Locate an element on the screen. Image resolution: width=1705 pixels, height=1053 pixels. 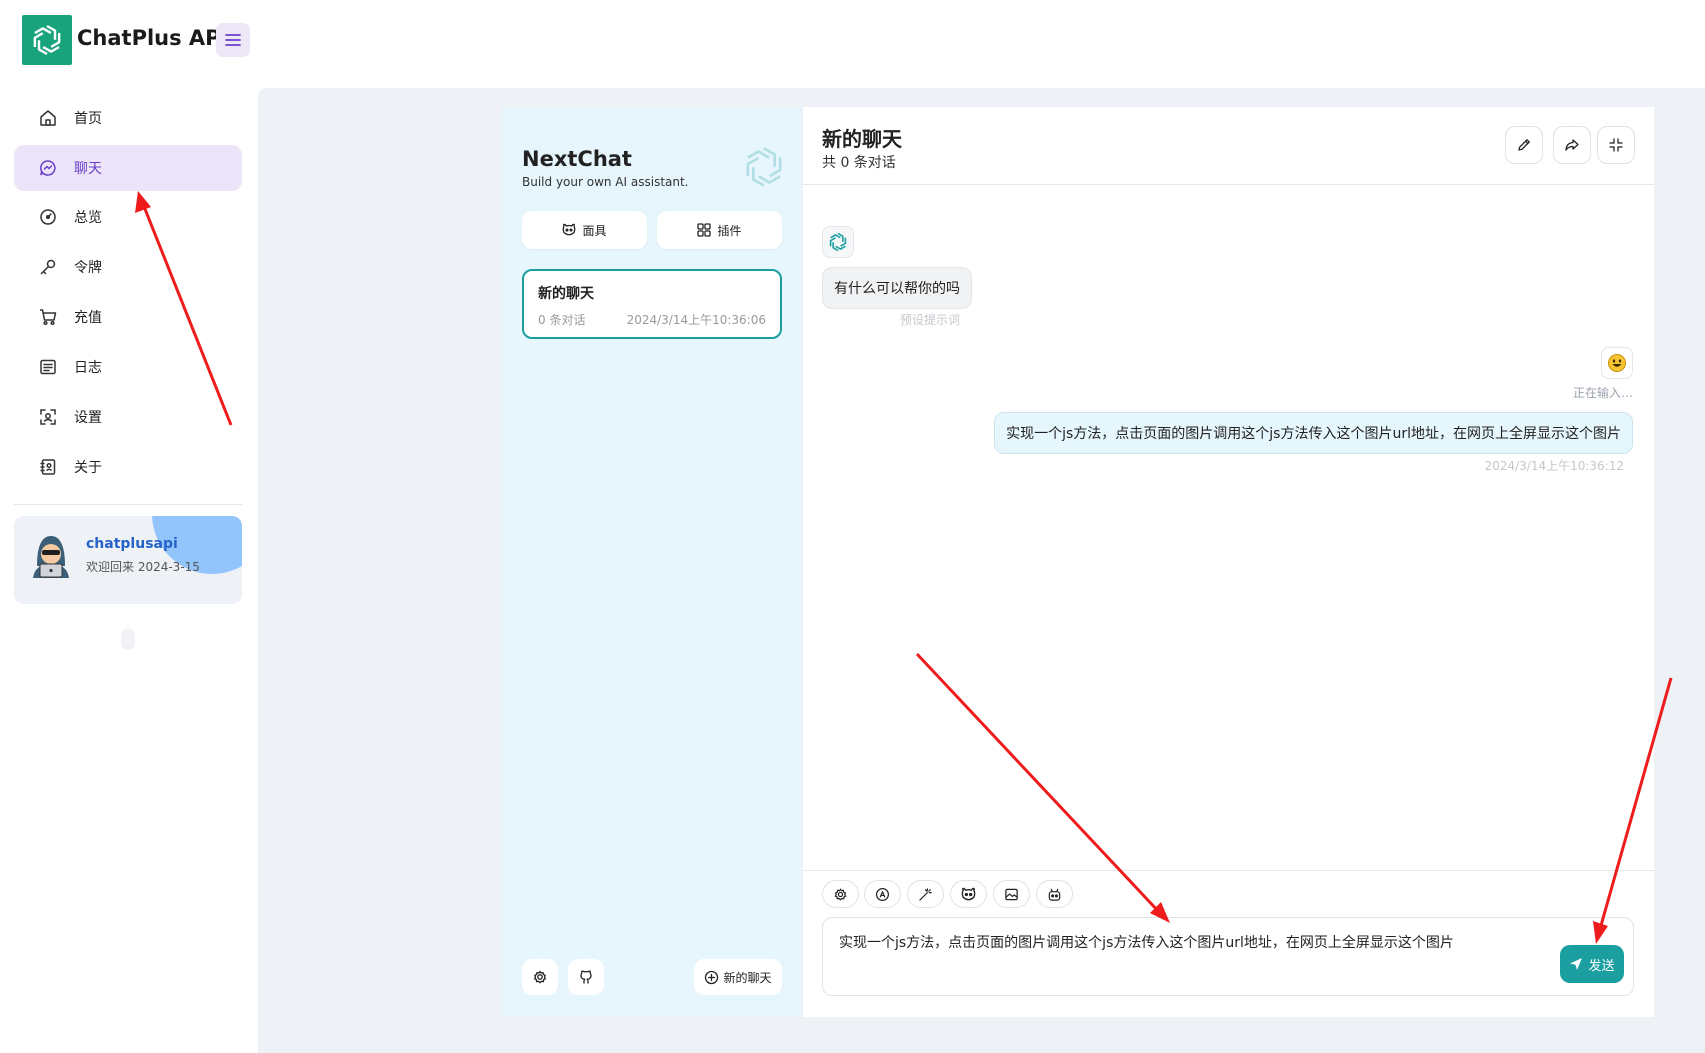
github-button is located at coordinates (586, 977).